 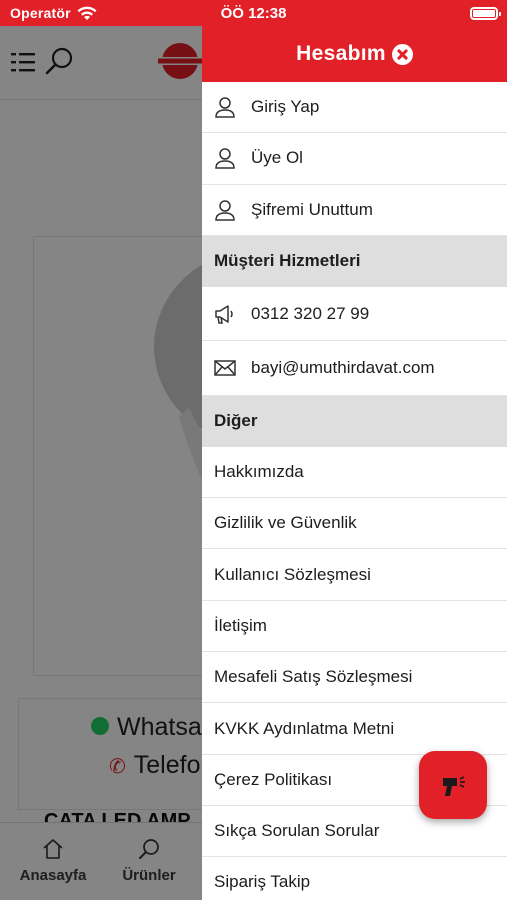 I want to click on menu-item-distance-sales: Mesafeli Satış Sözleşmesi, so click(x=354, y=678).